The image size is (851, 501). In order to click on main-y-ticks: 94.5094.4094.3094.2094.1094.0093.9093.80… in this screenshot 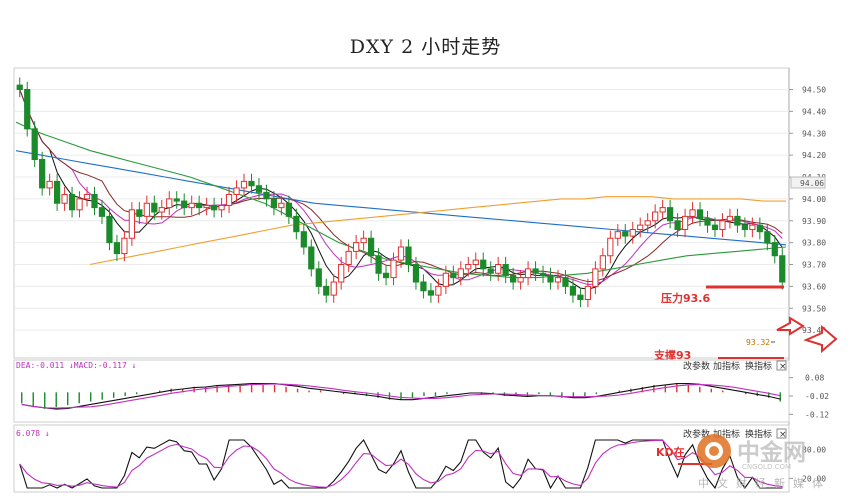, I will do `click(807, 210)`.